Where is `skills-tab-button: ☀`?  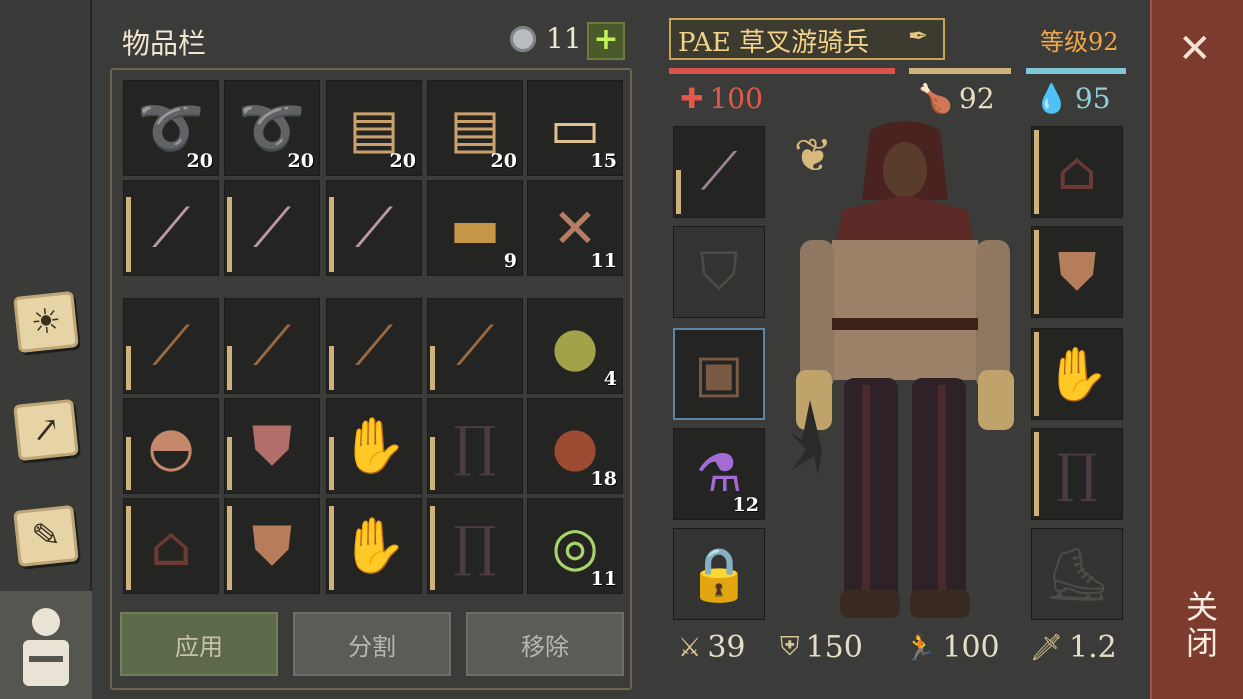 skills-tab-button: ☀ is located at coordinates (46, 322).